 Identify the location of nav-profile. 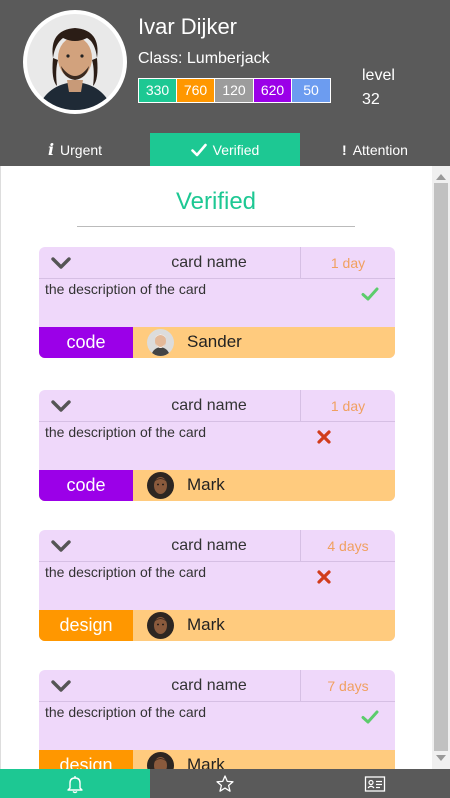
(375, 783).